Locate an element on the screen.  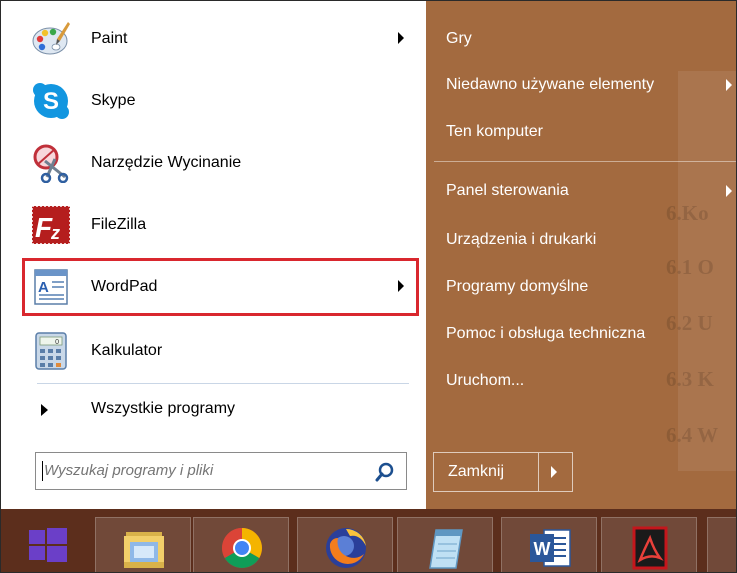
taskbar-notepad is located at coordinates (445, 544).